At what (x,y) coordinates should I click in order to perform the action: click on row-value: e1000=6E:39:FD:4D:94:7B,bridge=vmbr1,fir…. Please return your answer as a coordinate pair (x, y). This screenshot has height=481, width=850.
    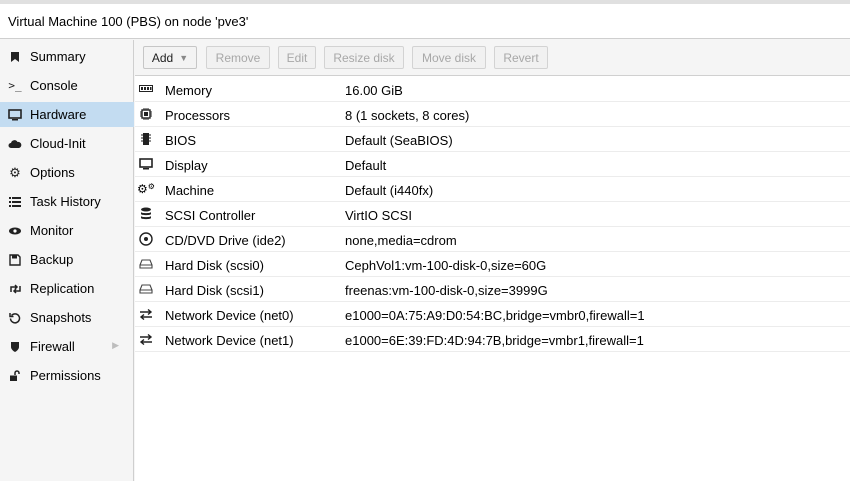
    Looking at the image, I should click on (494, 340).